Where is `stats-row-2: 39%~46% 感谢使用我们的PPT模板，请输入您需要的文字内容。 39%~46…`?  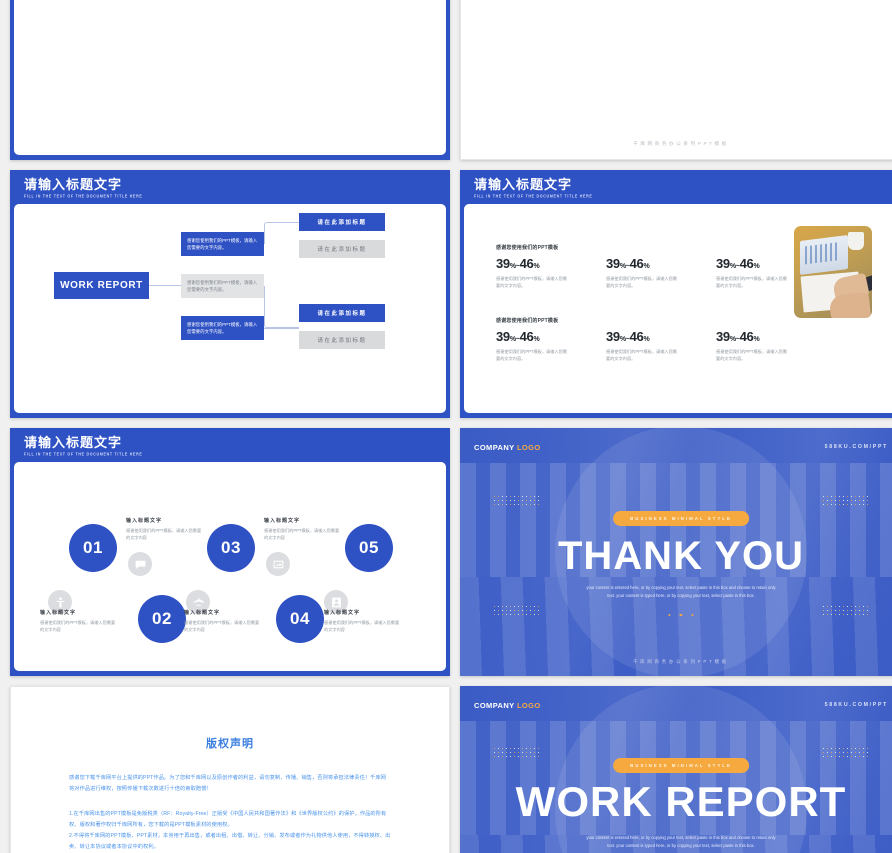 stats-row-2: 39%~46% 感谢使用我们的PPT模板，请输入您需要的文字内容。 39%~46… is located at coordinates (642, 345).